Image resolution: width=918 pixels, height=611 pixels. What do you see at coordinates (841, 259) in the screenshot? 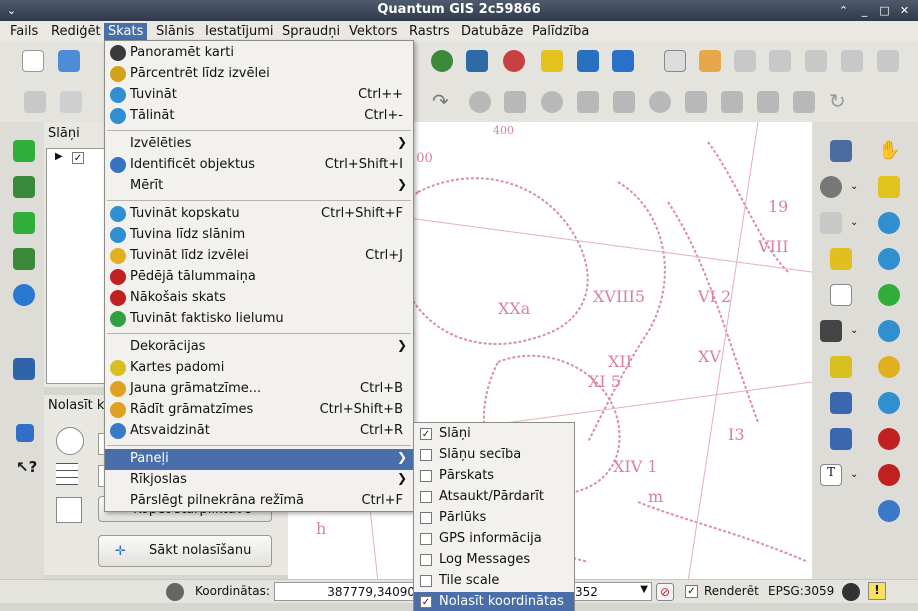
I see `deselect-icon` at bounding box center [841, 259].